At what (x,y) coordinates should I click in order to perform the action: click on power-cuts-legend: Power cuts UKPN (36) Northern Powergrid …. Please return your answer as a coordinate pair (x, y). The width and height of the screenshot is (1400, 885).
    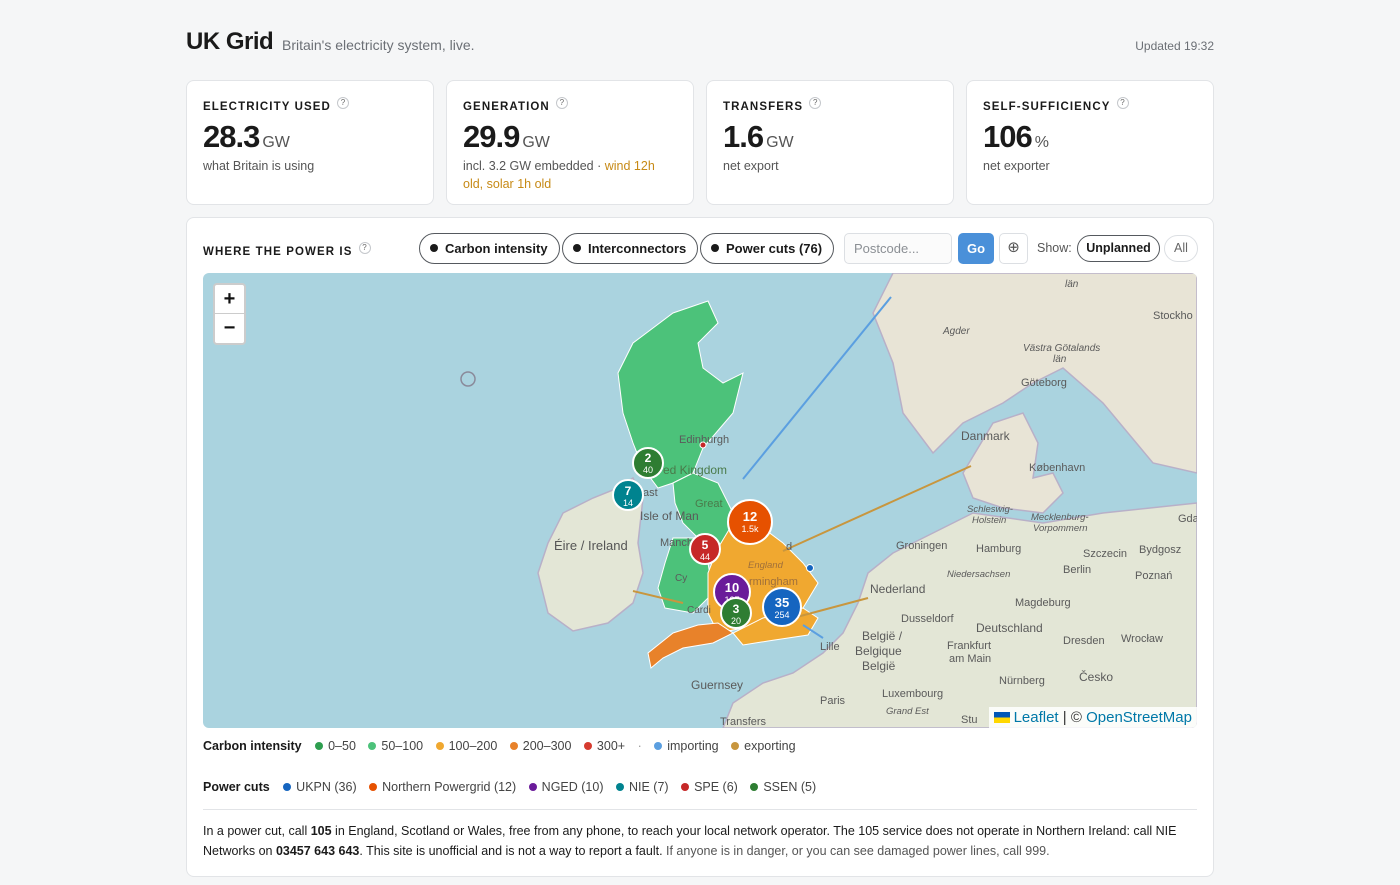
    Looking at the image, I should click on (514, 787).